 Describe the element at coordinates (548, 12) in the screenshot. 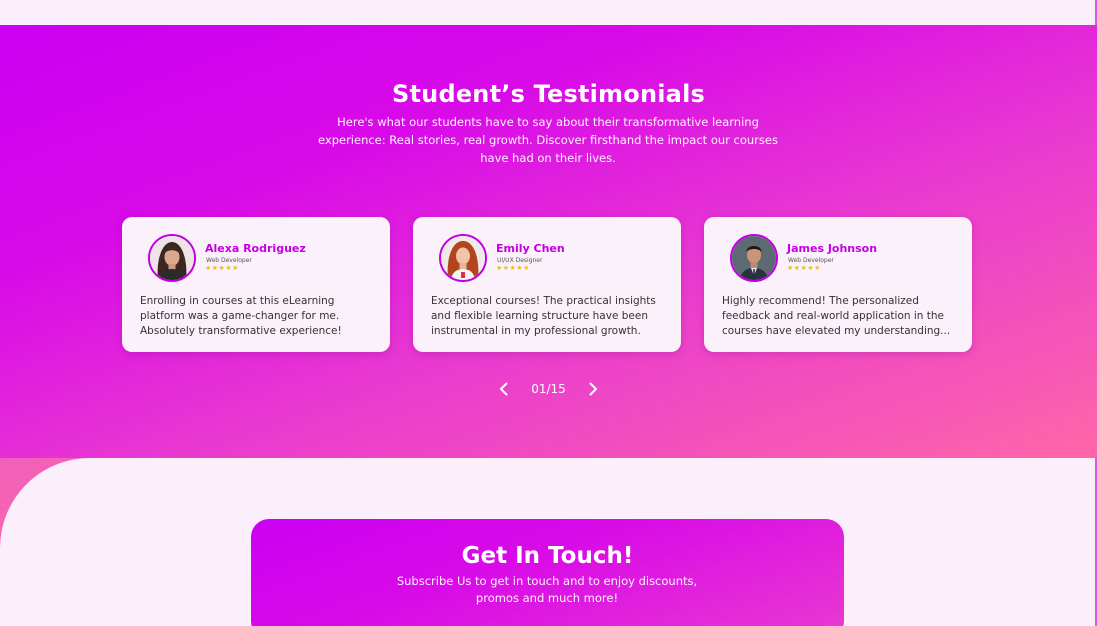

I see `top-strip` at that location.